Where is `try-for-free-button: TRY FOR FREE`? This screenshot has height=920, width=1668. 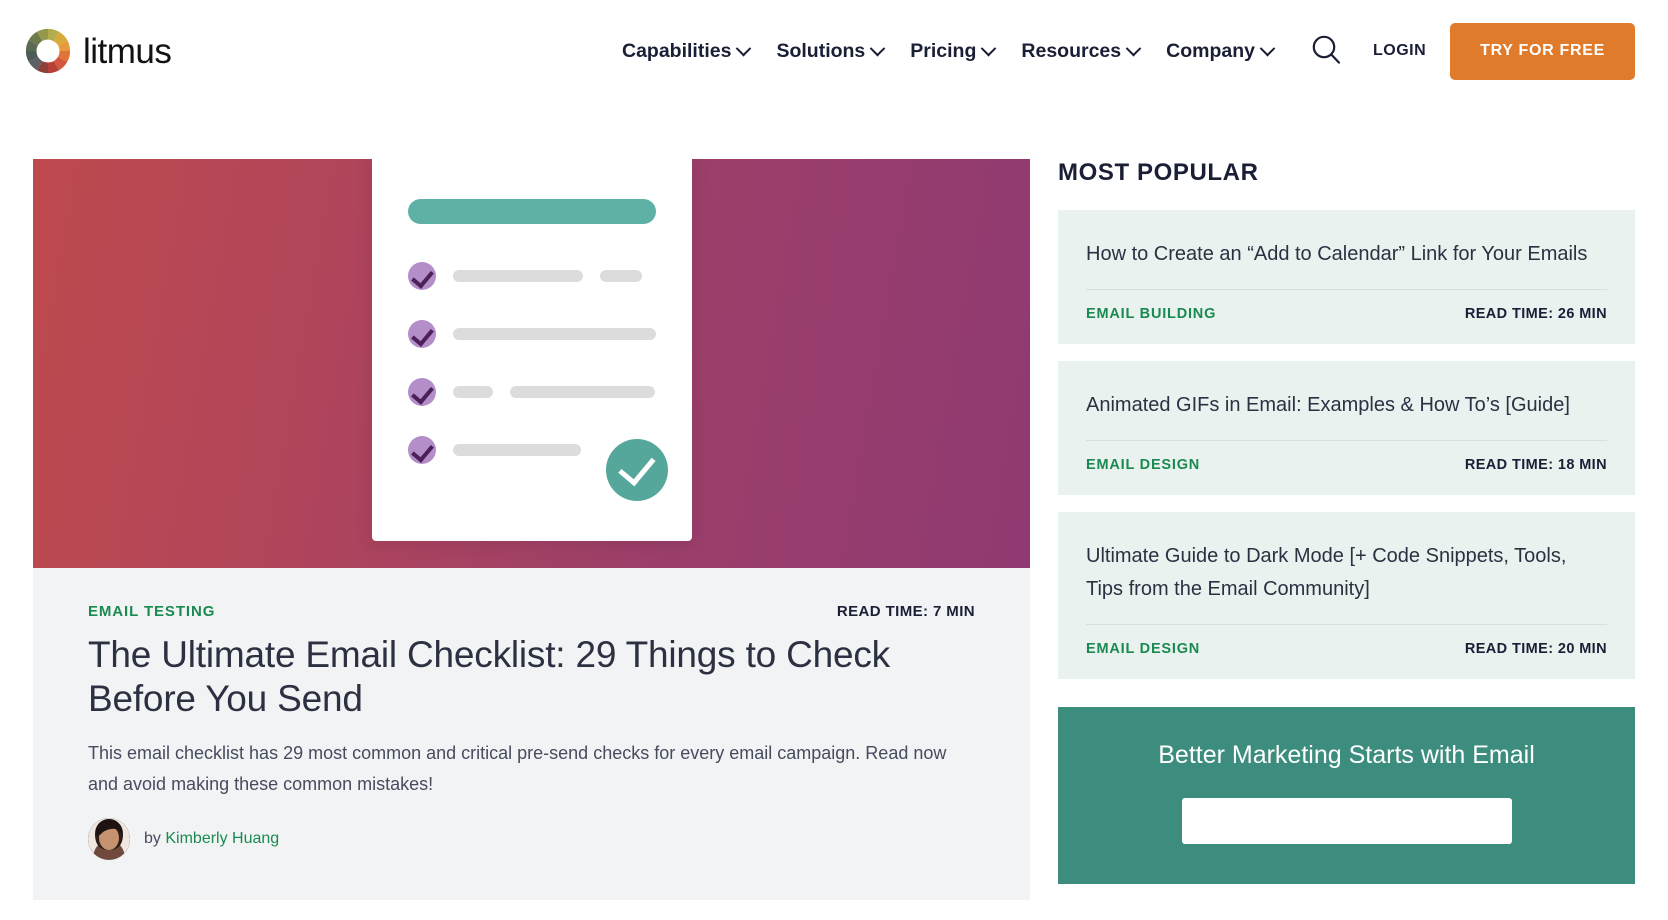 try-for-free-button: TRY FOR FREE is located at coordinates (1542, 51).